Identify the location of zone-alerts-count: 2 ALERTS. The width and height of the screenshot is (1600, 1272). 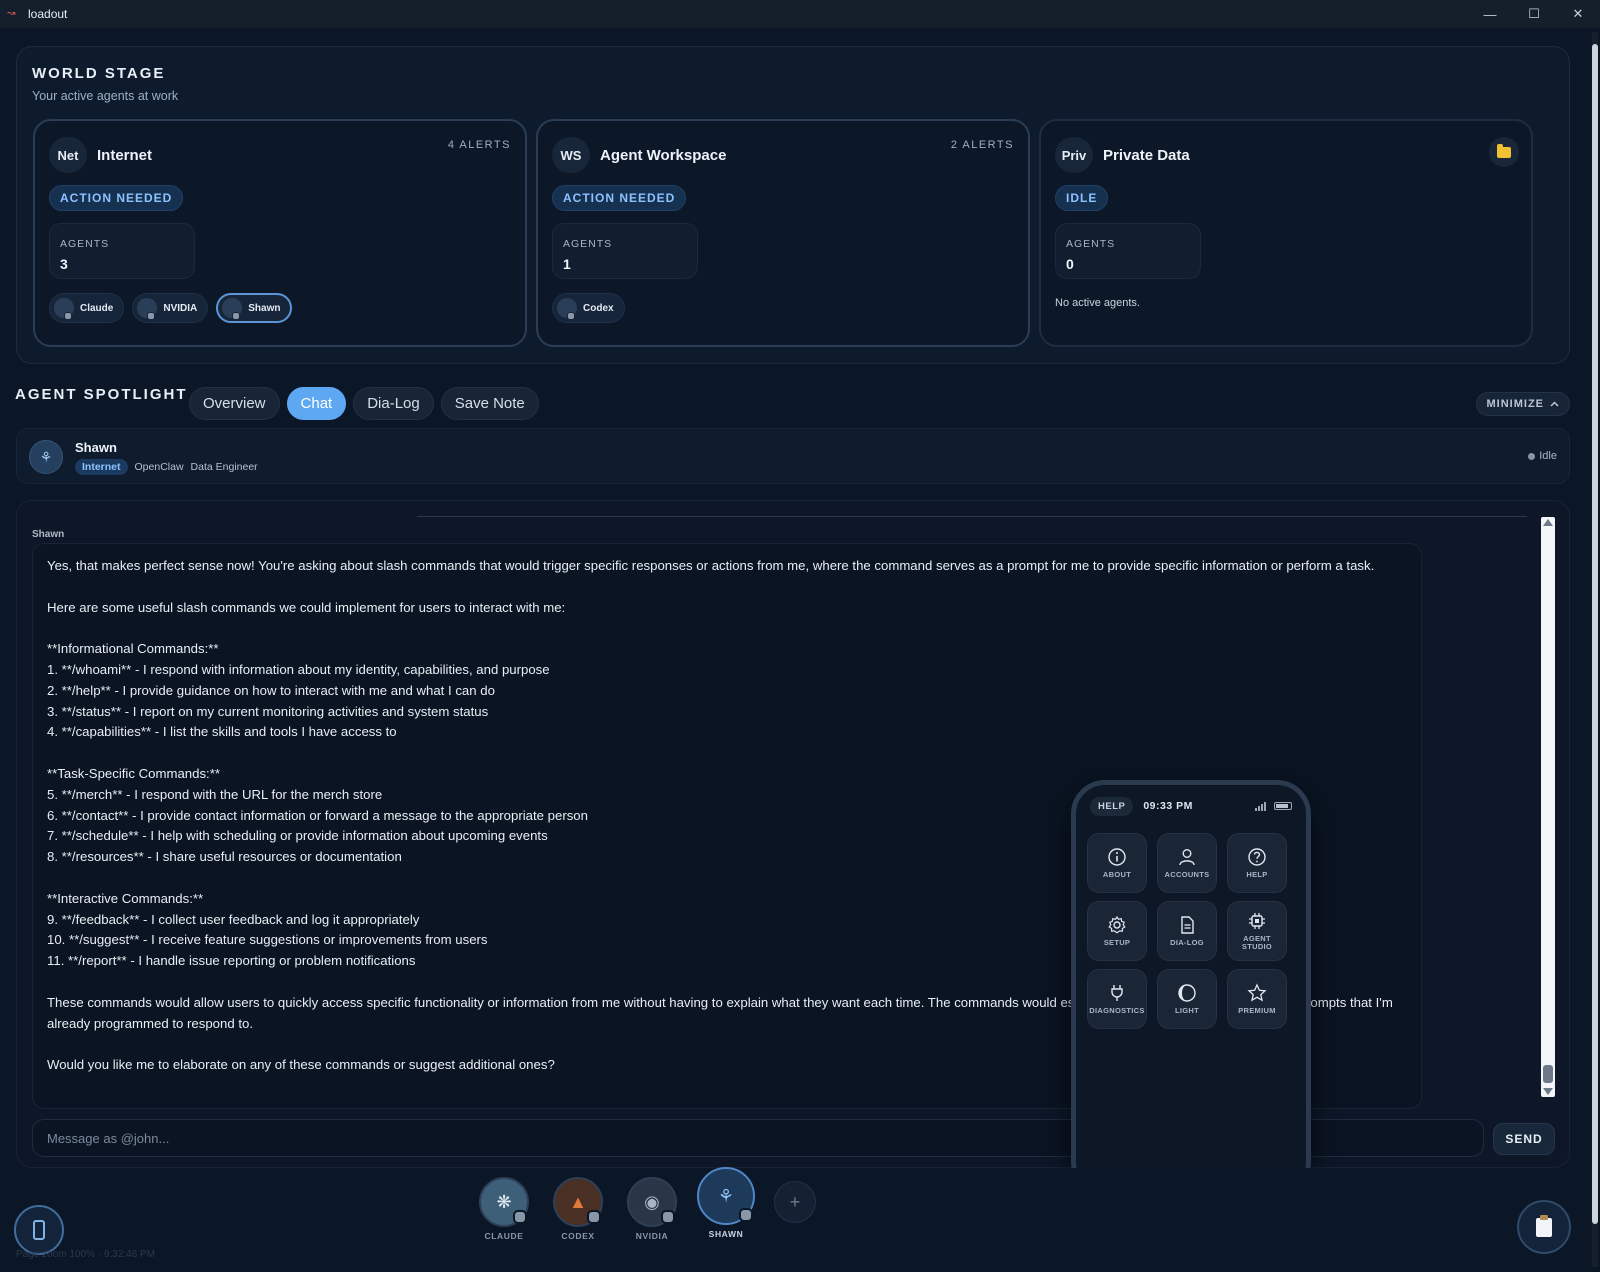
(982, 145).